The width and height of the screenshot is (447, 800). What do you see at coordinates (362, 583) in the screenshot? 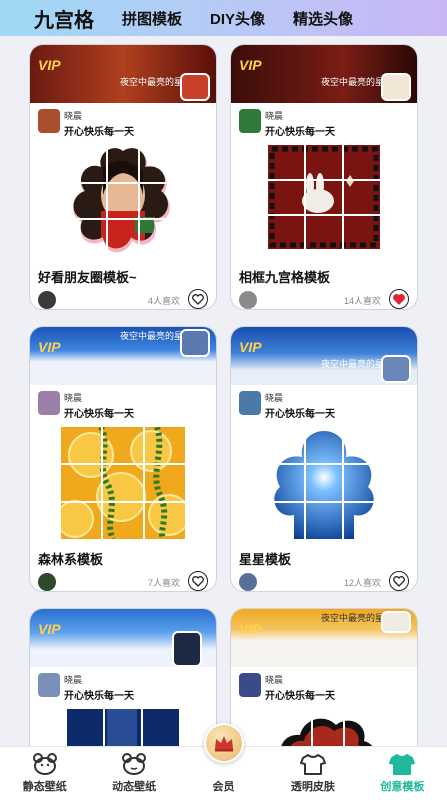
I see `like-count: 12人喜欢` at bounding box center [362, 583].